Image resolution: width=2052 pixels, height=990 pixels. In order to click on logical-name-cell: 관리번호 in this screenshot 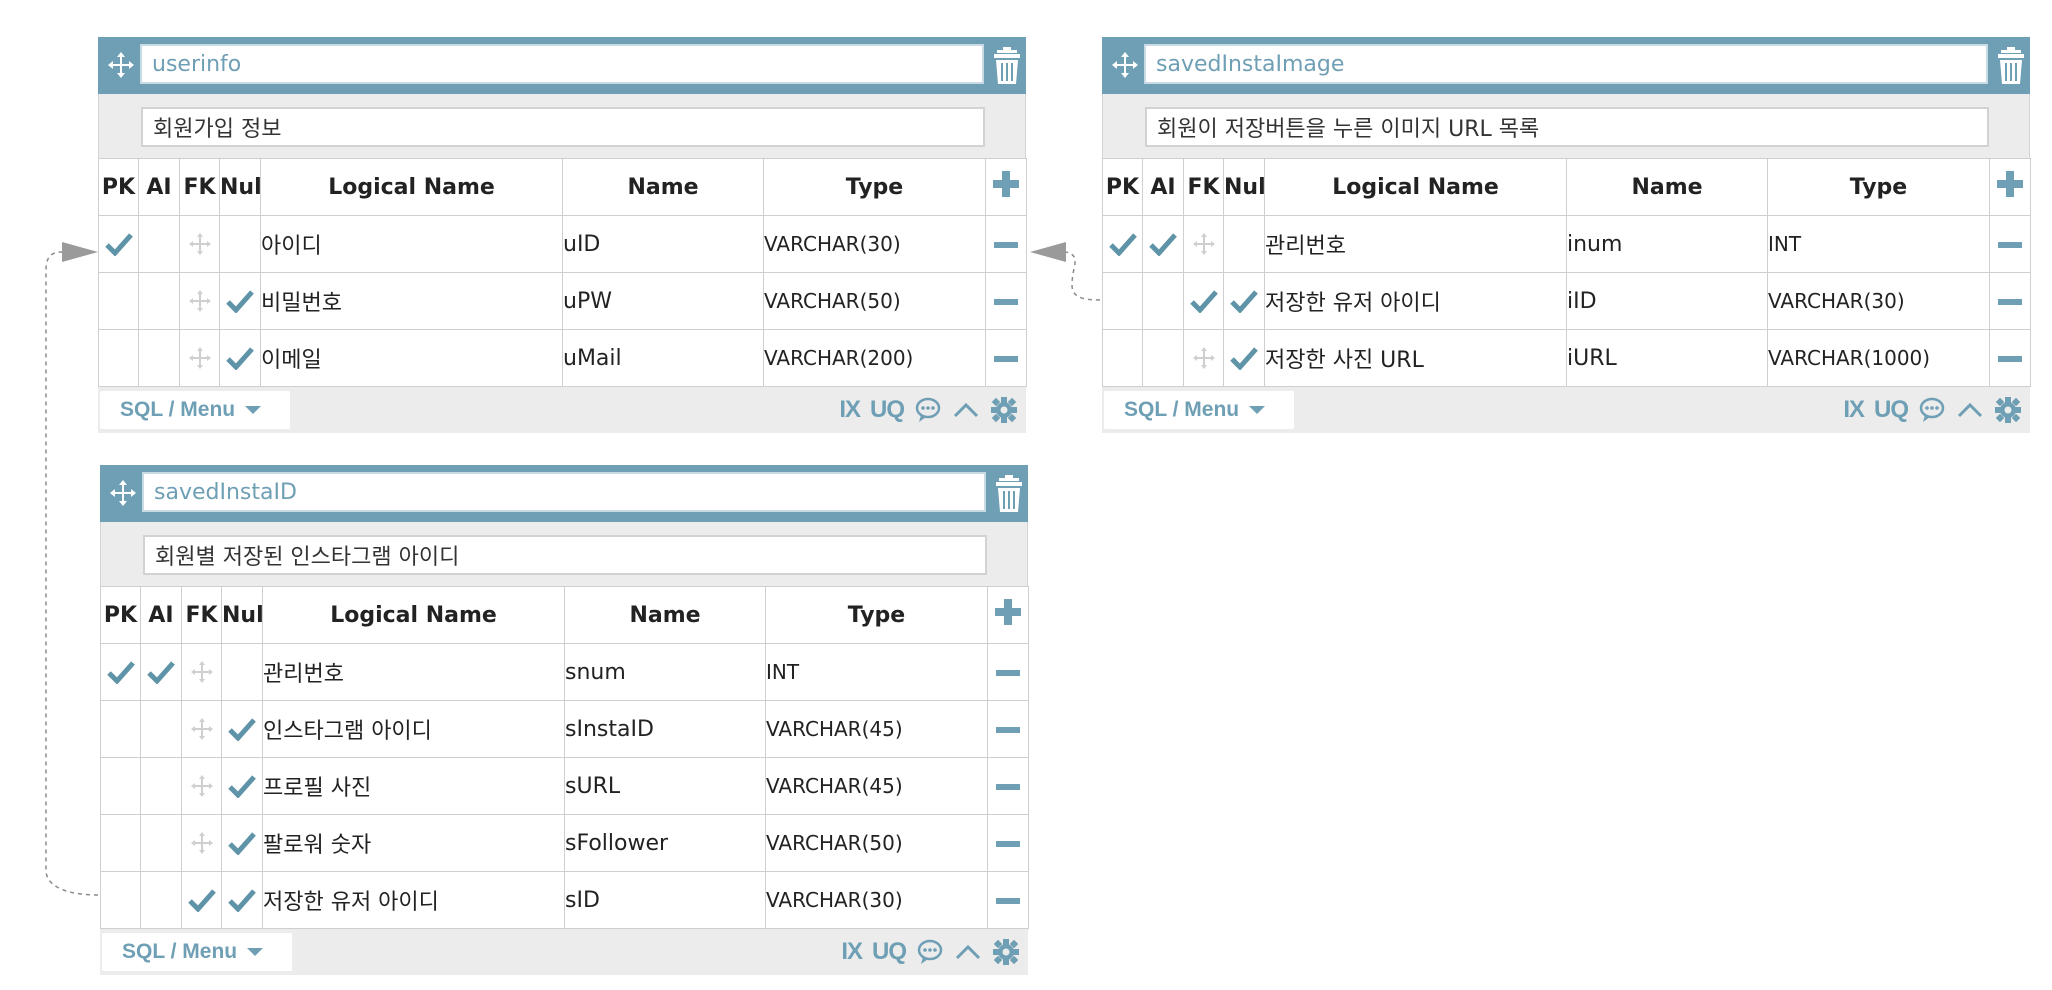, I will do `click(1415, 244)`.